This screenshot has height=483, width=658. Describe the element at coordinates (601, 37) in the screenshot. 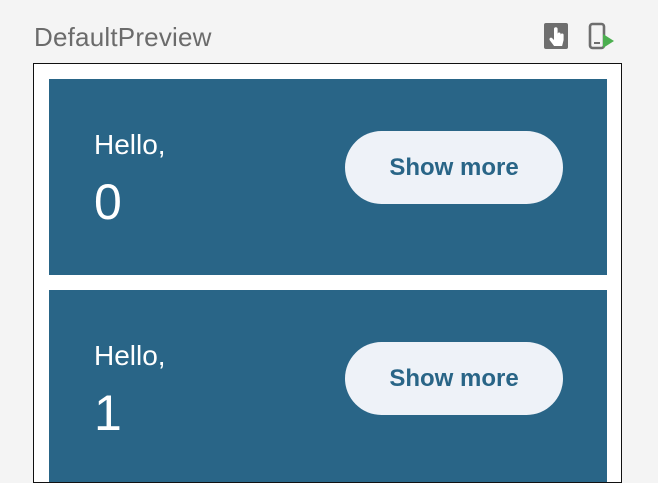

I see `deploy-preview-icon` at that location.